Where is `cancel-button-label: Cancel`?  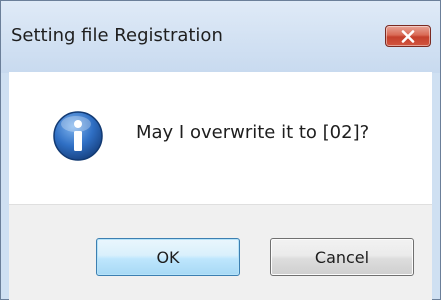 cancel-button-label: Cancel is located at coordinates (342, 257).